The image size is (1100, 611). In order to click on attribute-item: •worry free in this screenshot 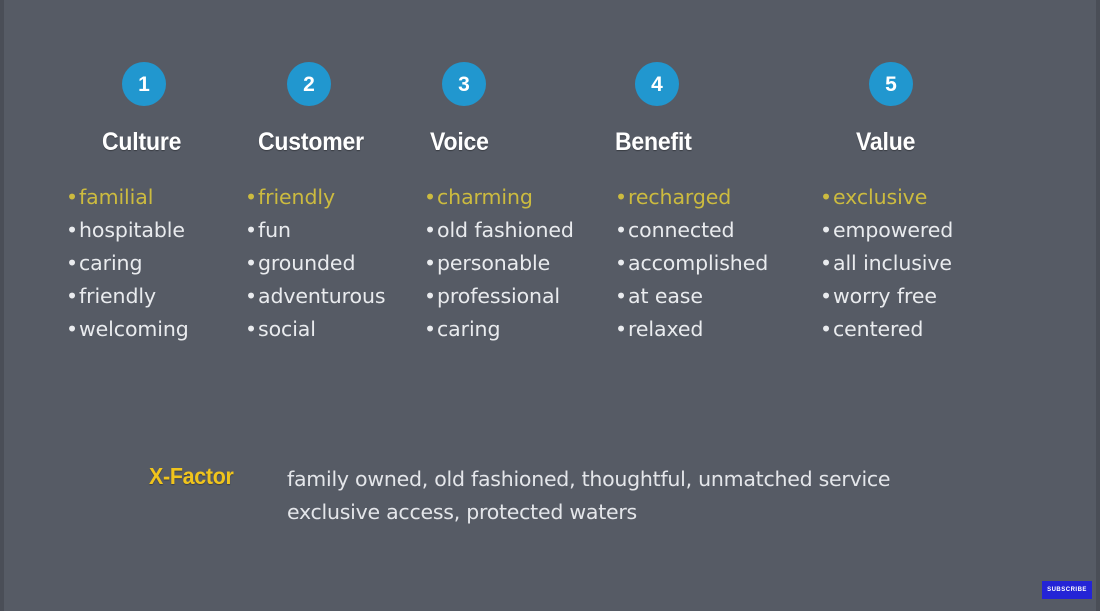, I will do `click(958, 296)`.